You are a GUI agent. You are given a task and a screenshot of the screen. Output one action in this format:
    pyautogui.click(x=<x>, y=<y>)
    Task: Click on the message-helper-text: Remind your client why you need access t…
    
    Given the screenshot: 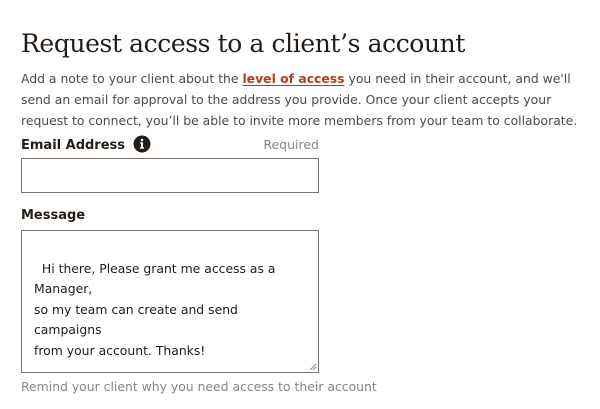 What is the action you would take?
    pyautogui.click(x=199, y=386)
    